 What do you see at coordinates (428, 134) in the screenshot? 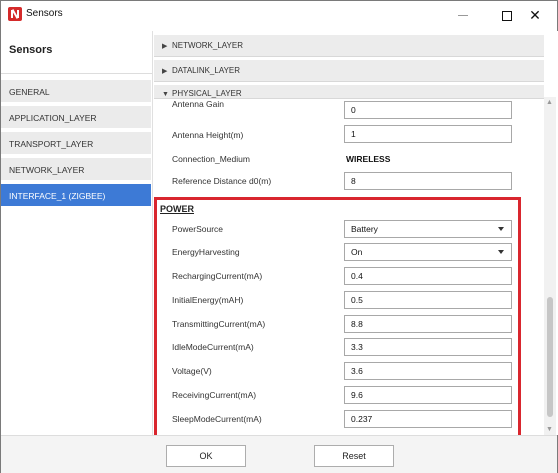
I see `antenna-height-field: 1` at bounding box center [428, 134].